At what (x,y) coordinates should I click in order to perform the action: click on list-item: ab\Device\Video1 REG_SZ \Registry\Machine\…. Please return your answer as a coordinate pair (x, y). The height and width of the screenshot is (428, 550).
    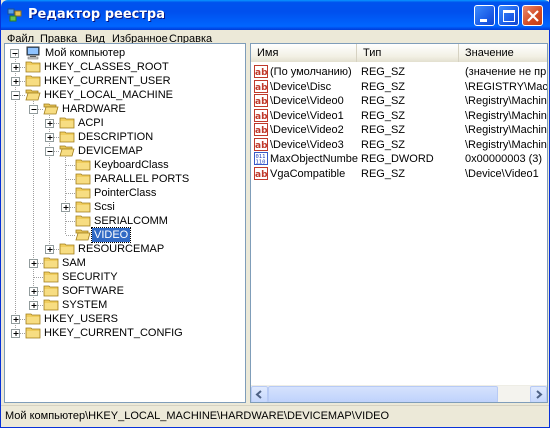
    Looking at the image, I should click on (399, 115).